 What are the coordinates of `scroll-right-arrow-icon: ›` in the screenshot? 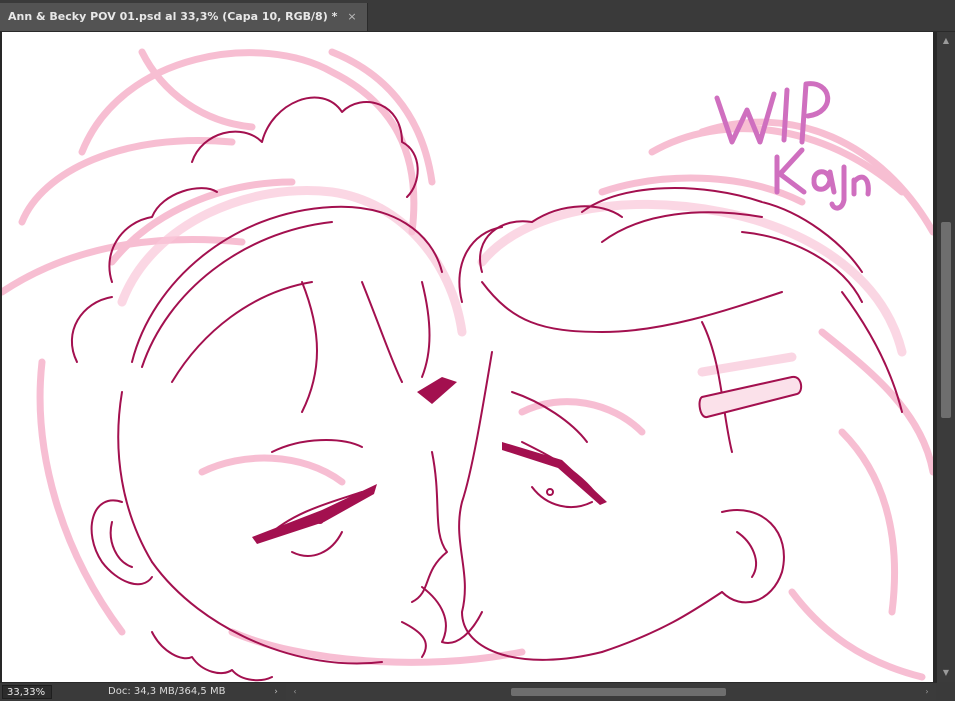 It's located at (927, 692).